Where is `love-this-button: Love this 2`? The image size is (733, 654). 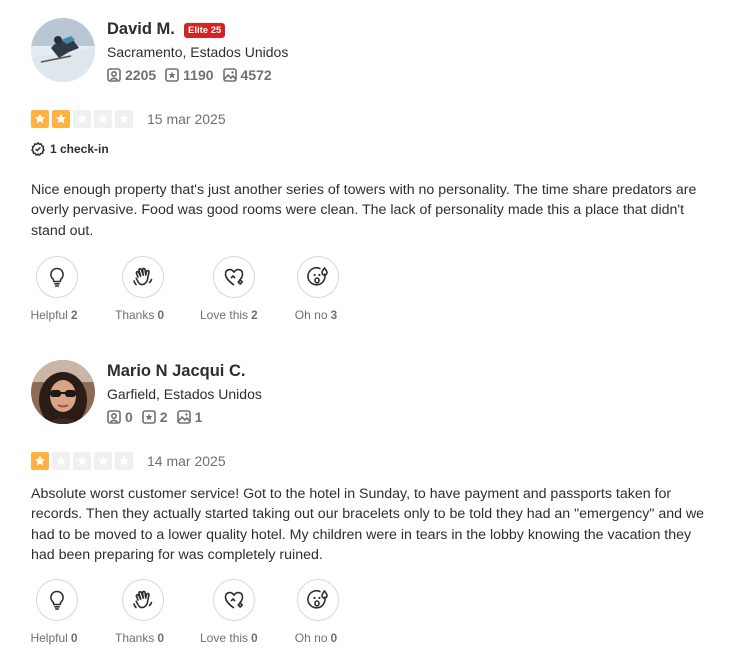
love-this-button: Love this 2 is located at coordinates (229, 289).